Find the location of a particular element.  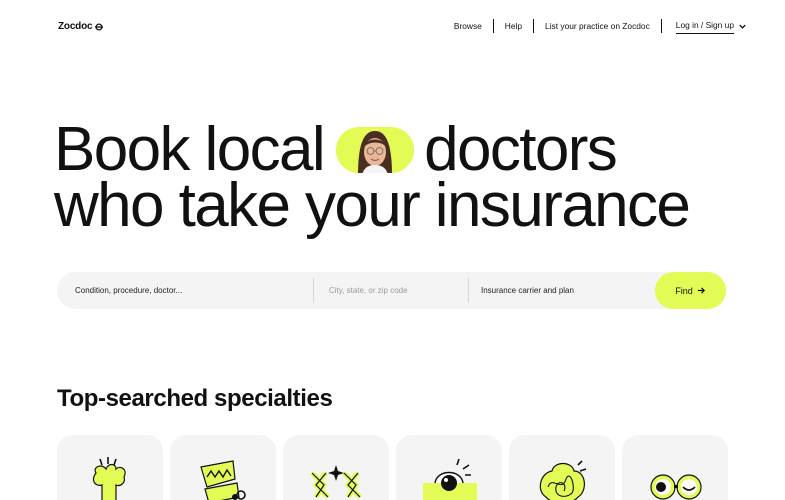

login-signup-button: Log in / Sign up is located at coordinates (704, 26).